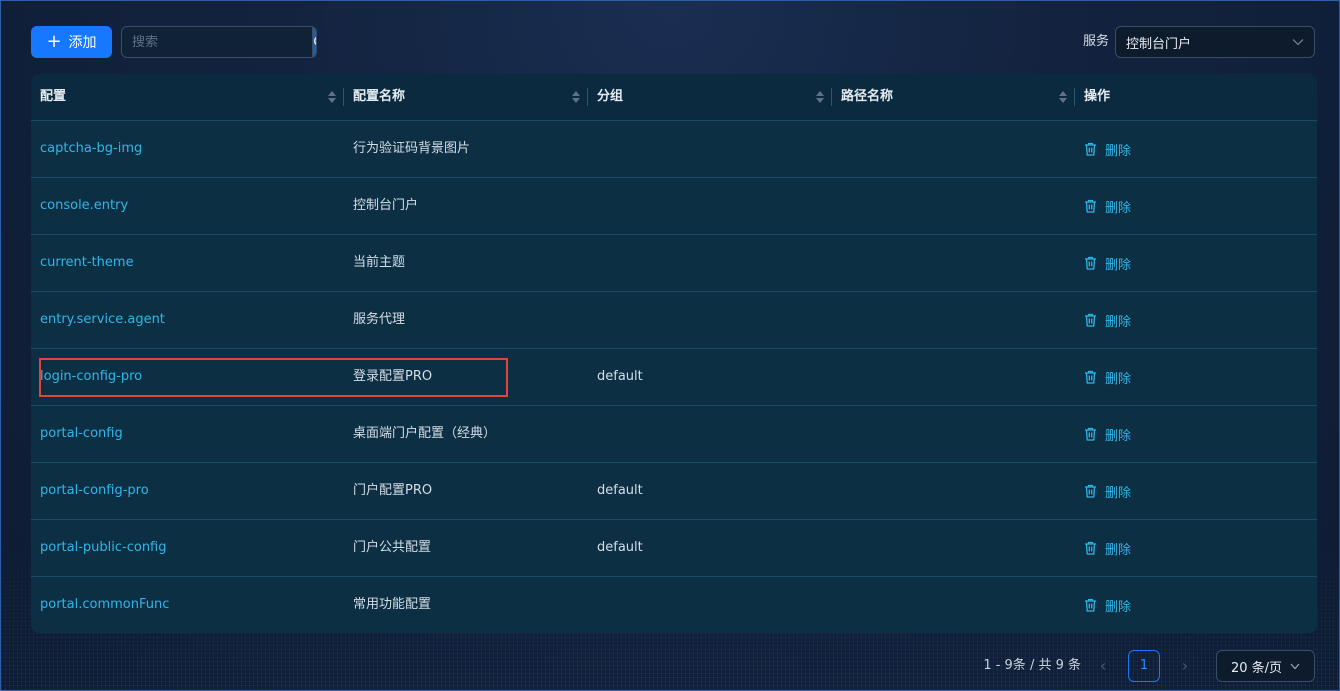  Describe the element at coordinates (466, 97) in the screenshot. I see `column-header-config-name: 配置名称` at that location.